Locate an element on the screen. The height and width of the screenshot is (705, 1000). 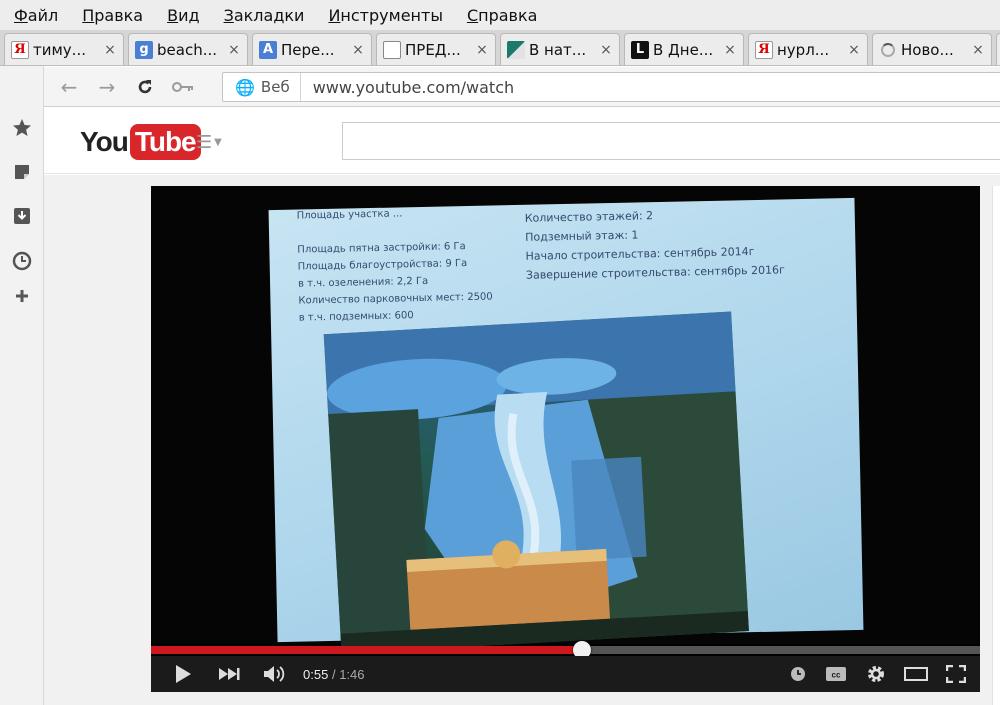
menu-edit: Правка is located at coordinates (112, 15).